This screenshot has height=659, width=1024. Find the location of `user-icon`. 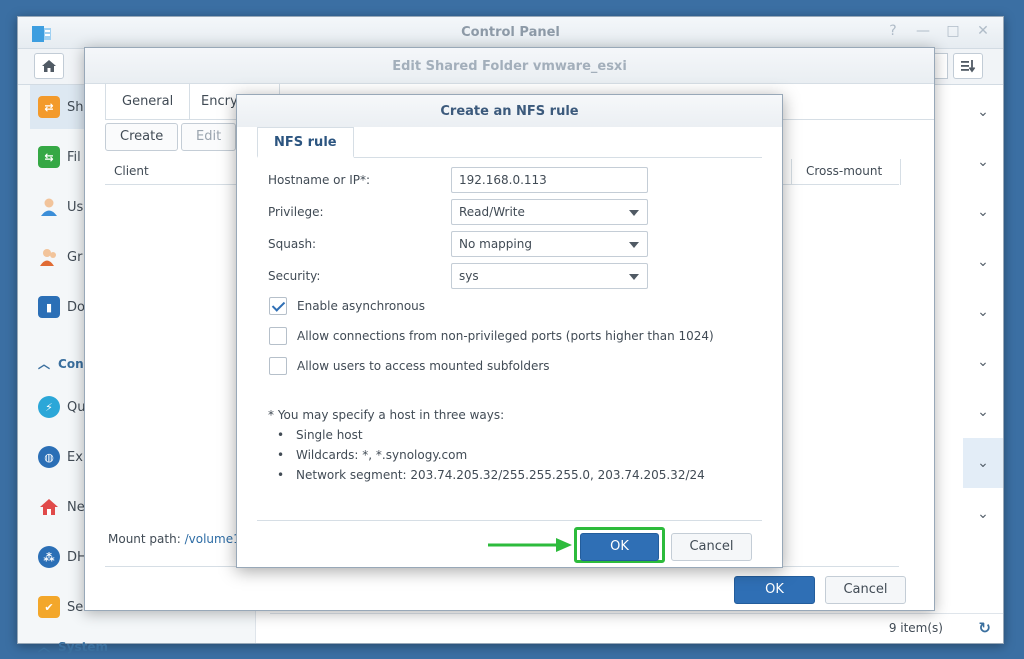

user-icon is located at coordinates (49, 207).